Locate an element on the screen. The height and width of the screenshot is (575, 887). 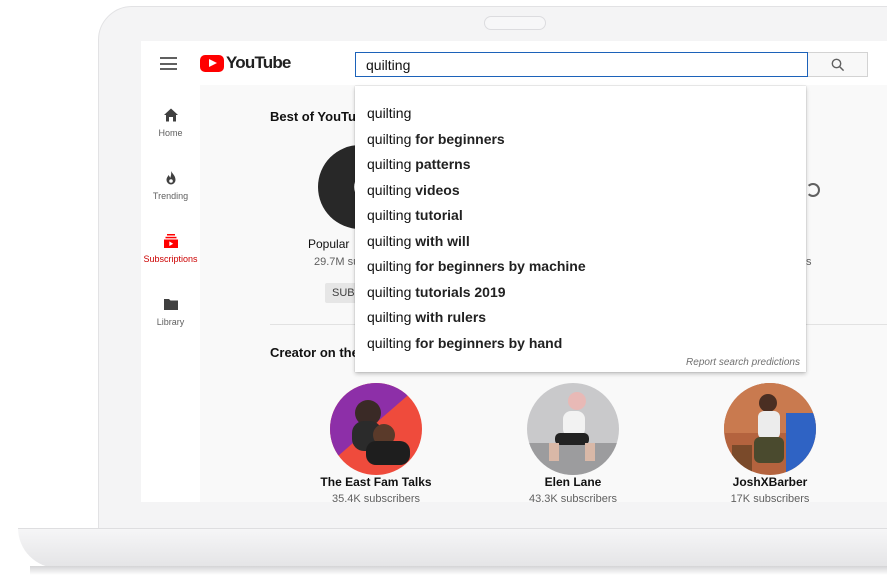
flame-icon is located at coordinates (170, 178).